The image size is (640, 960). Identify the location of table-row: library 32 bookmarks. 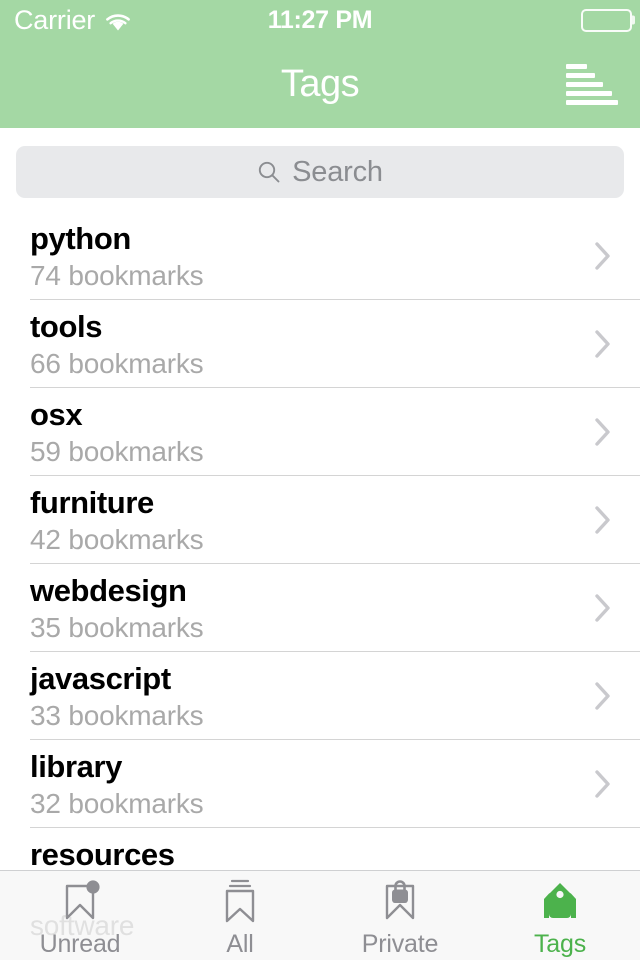
(320, 784).